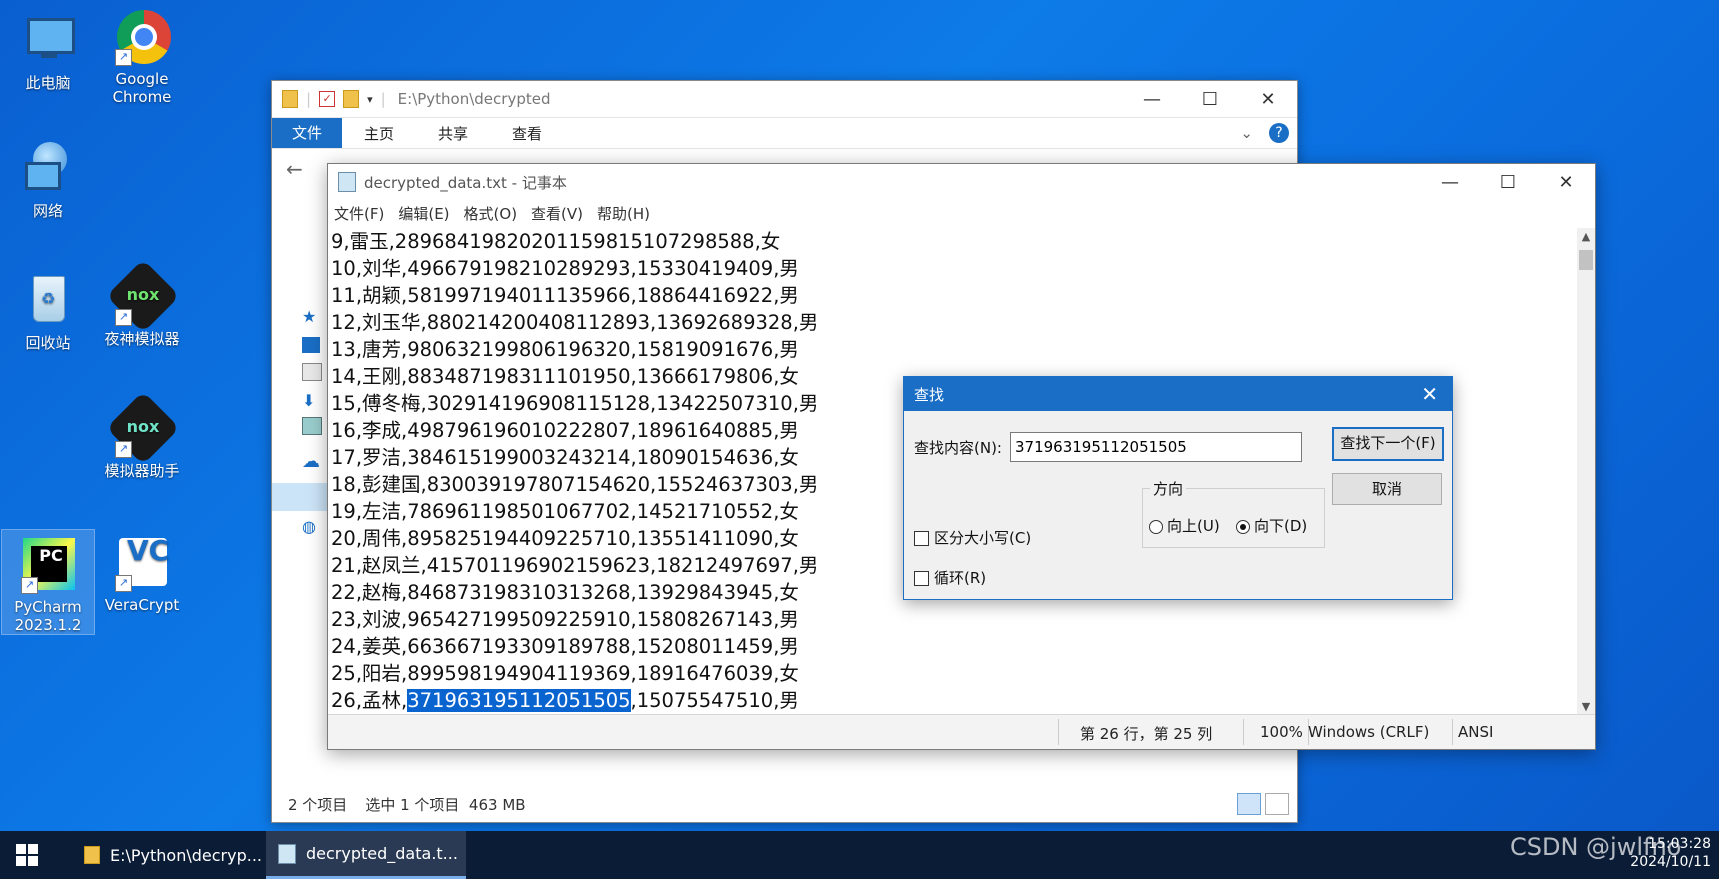 The width and height of the screenshot is (1719, 879). Describe the element at coordinates (351, 99) in the screenshot. I see `new-folder-icon` at that location.